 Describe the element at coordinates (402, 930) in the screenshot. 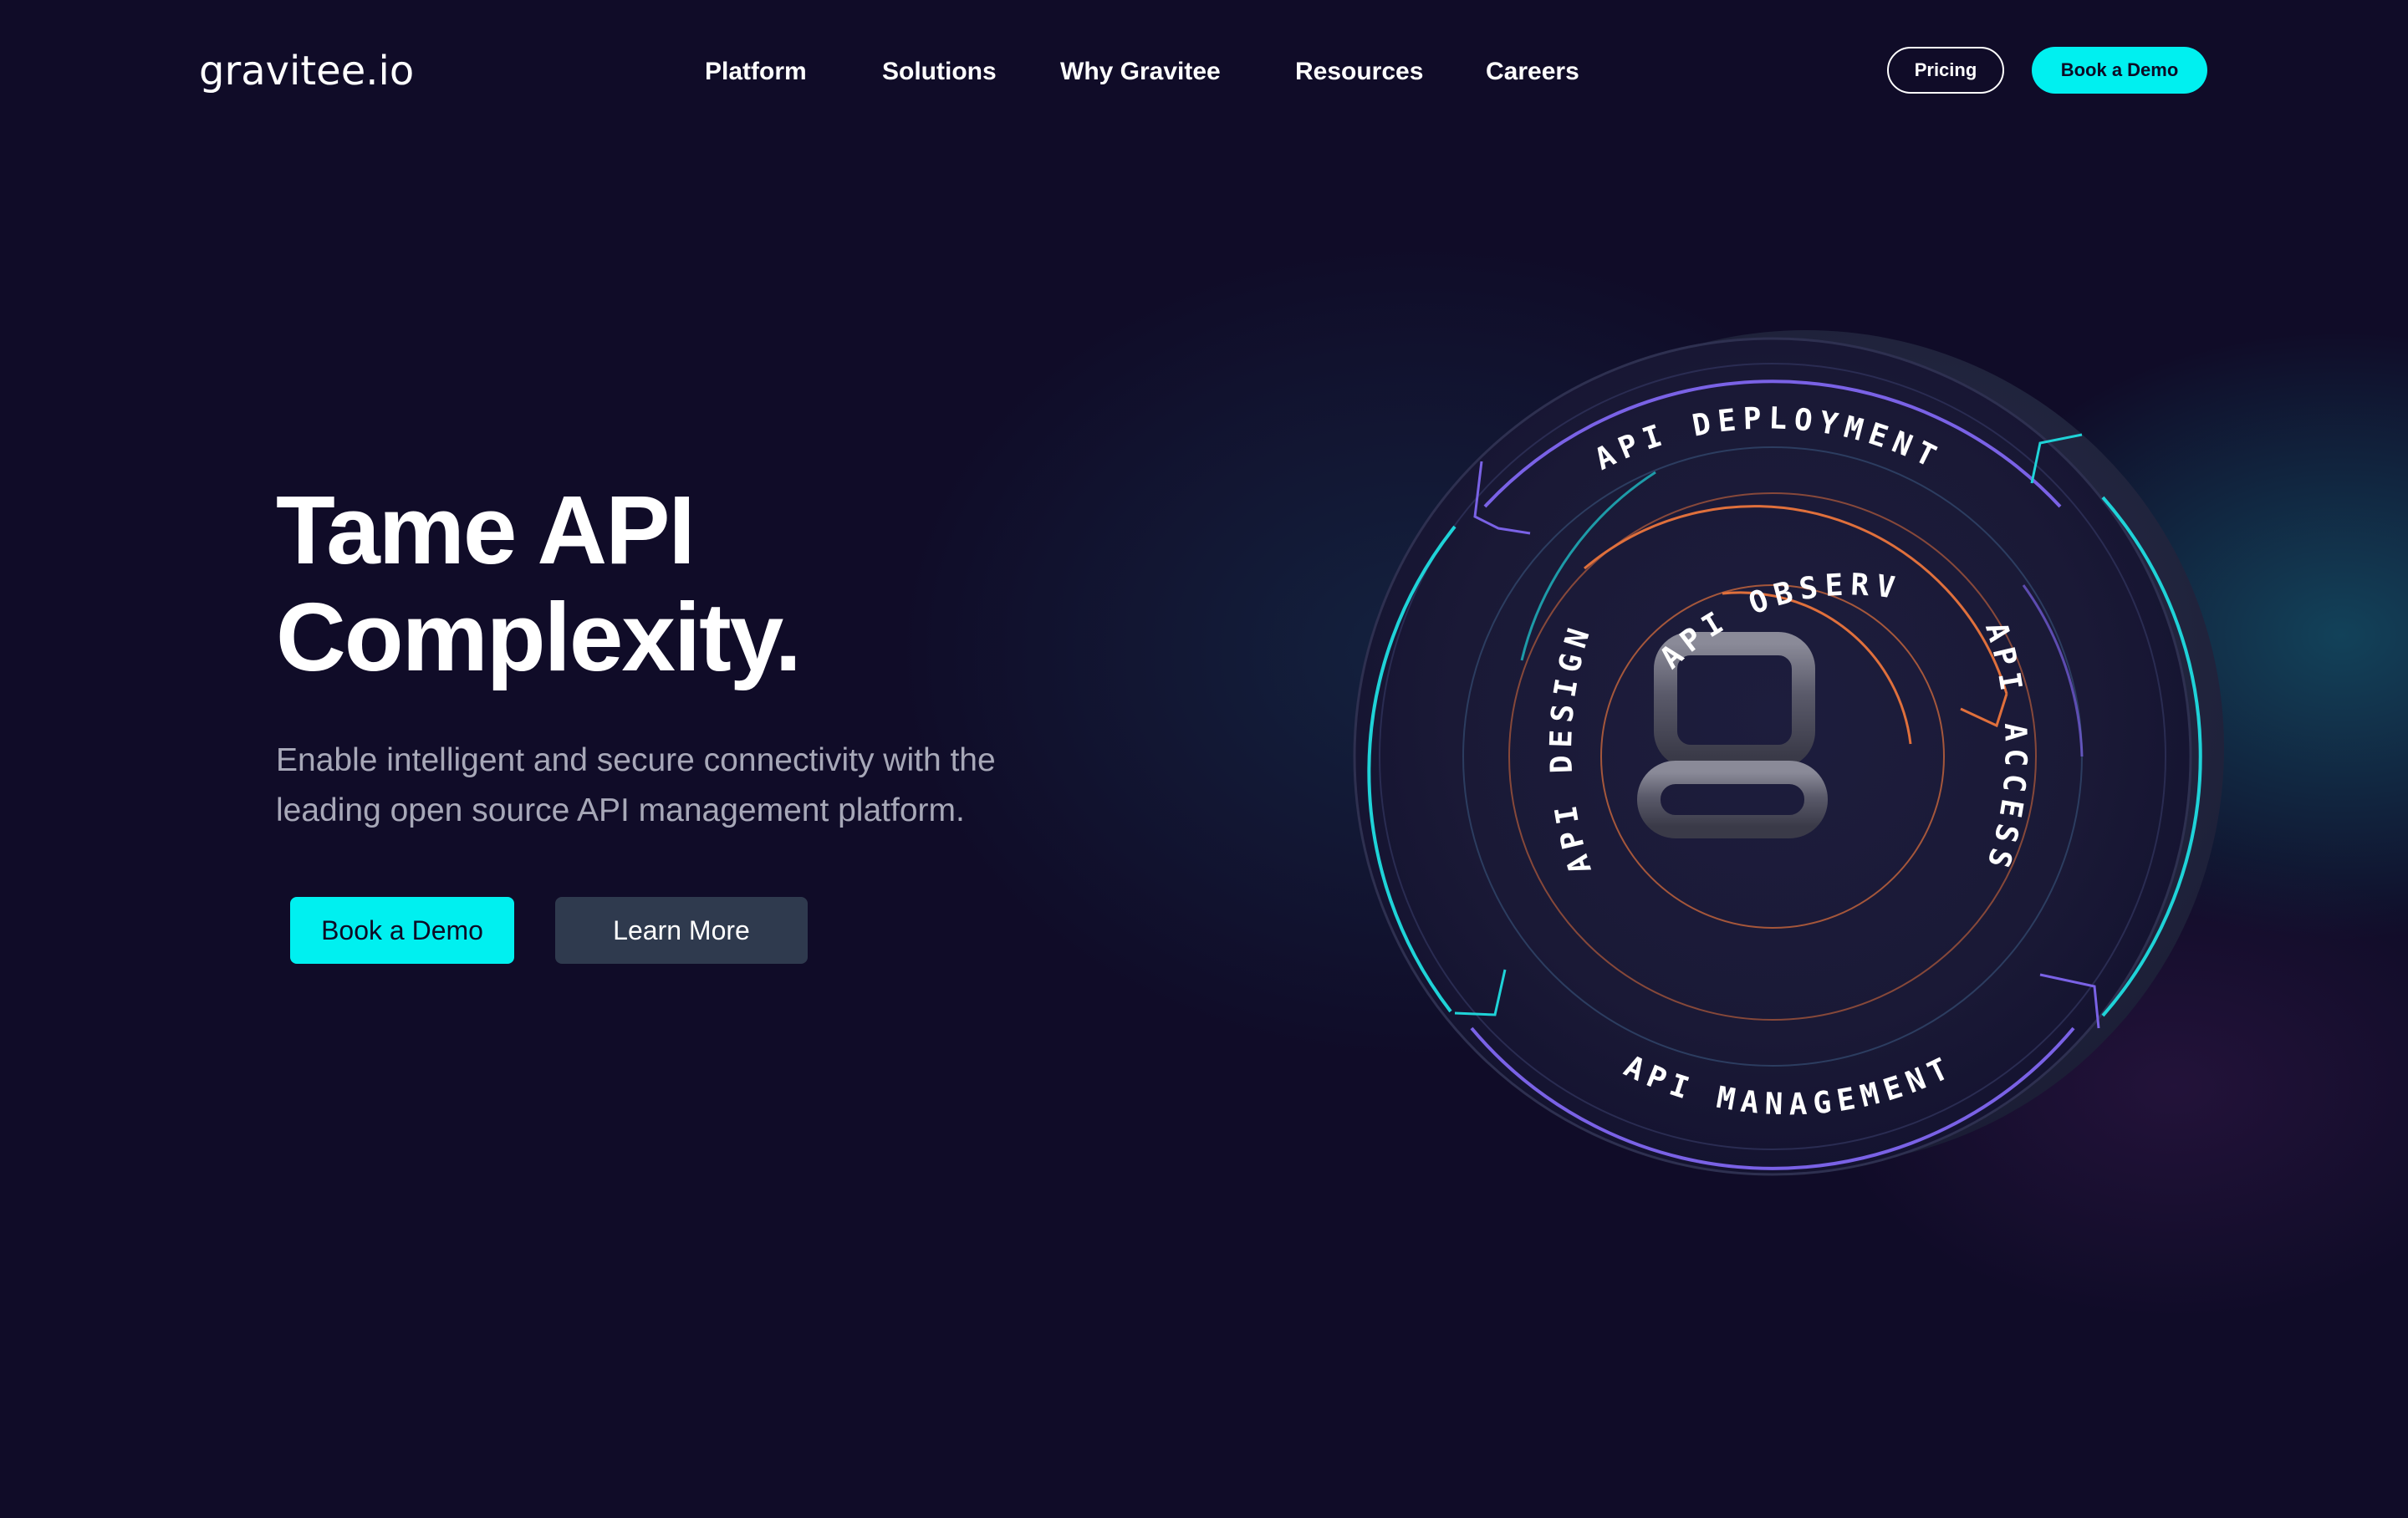

I see `book-demo-hero-button: Book a Demo` at that location.